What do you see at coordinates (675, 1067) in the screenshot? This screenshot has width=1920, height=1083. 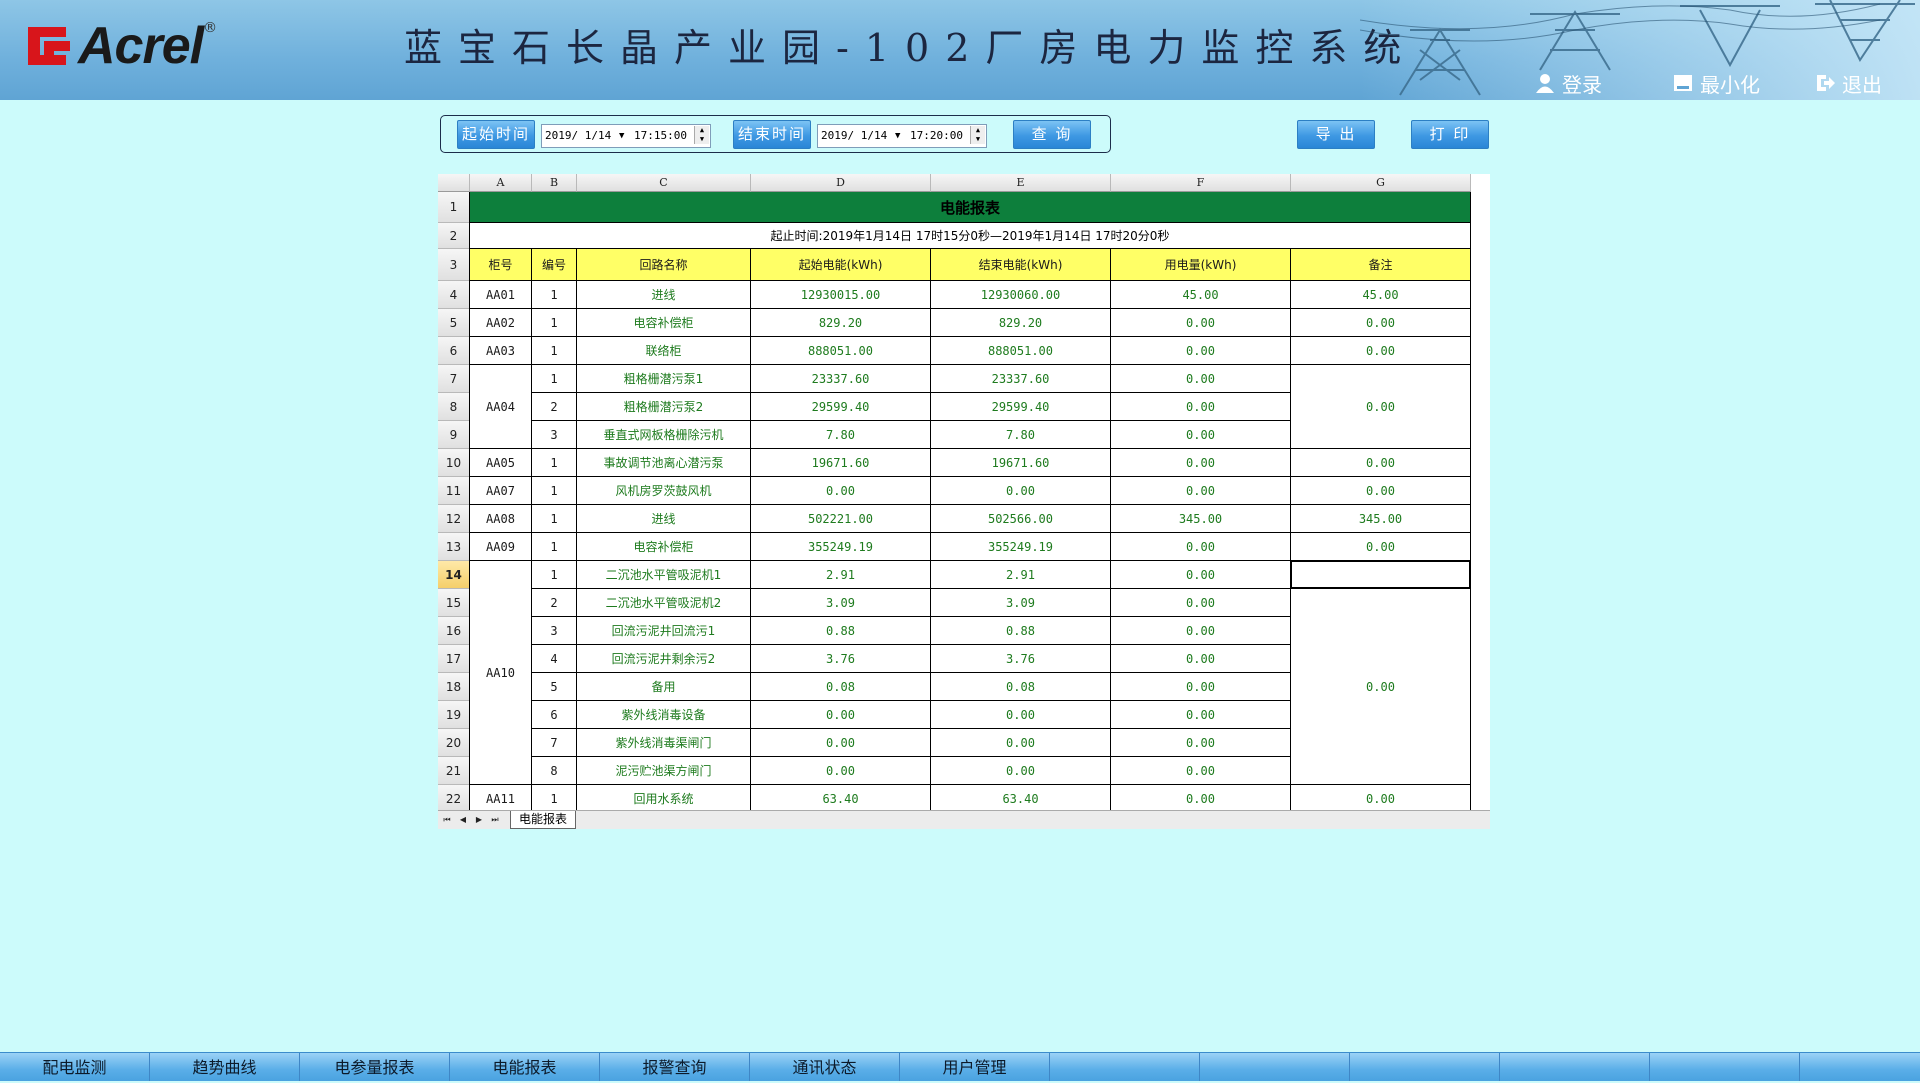 I see `nav-item-5: 报警查询` at bounding box center [675, 1067].